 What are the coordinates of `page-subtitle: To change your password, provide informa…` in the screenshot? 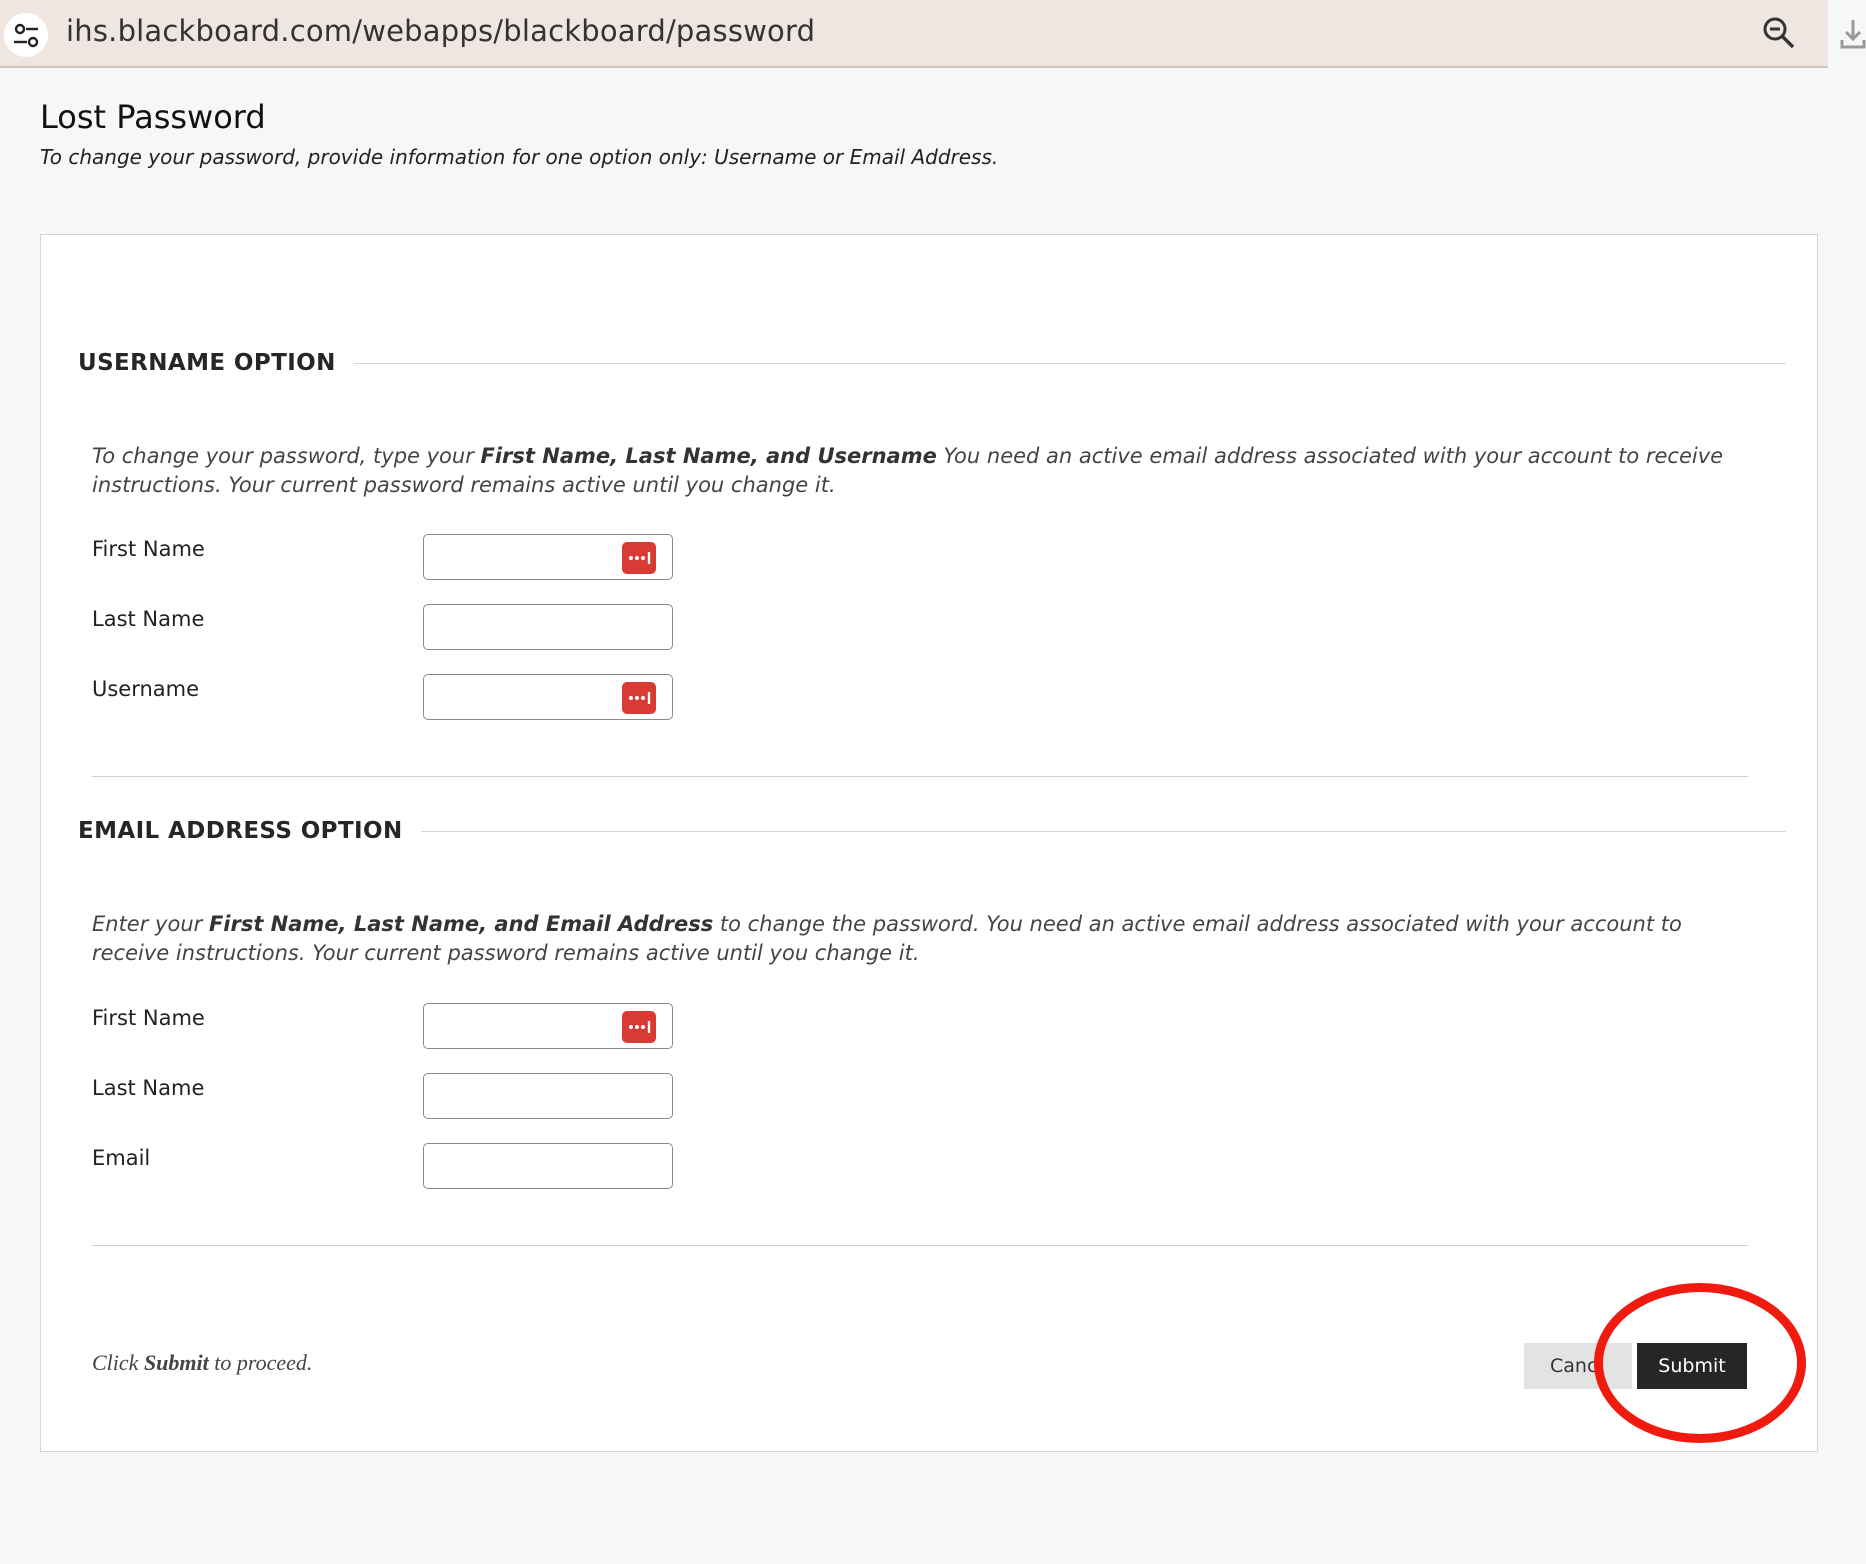 It's located at (519, 157).